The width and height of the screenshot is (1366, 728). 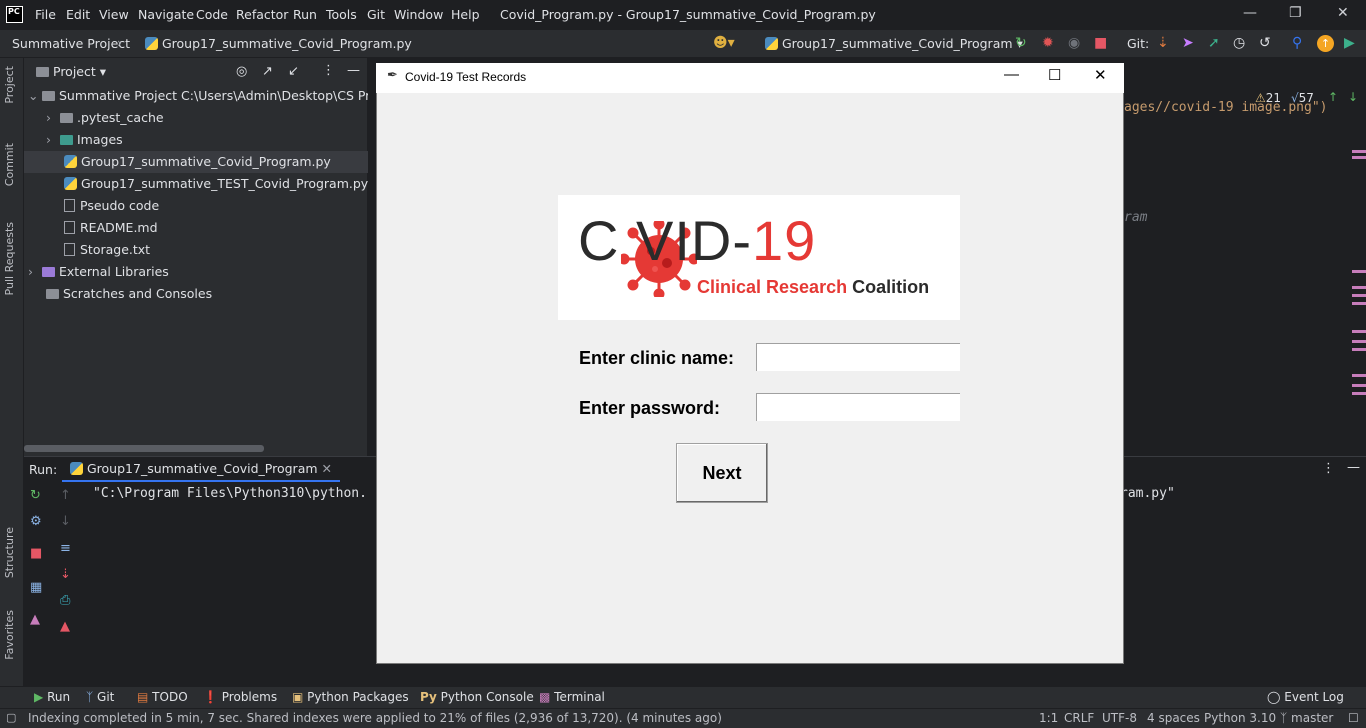 I want to click on rollback-icon: ↺, so click(x=1265, y=43).